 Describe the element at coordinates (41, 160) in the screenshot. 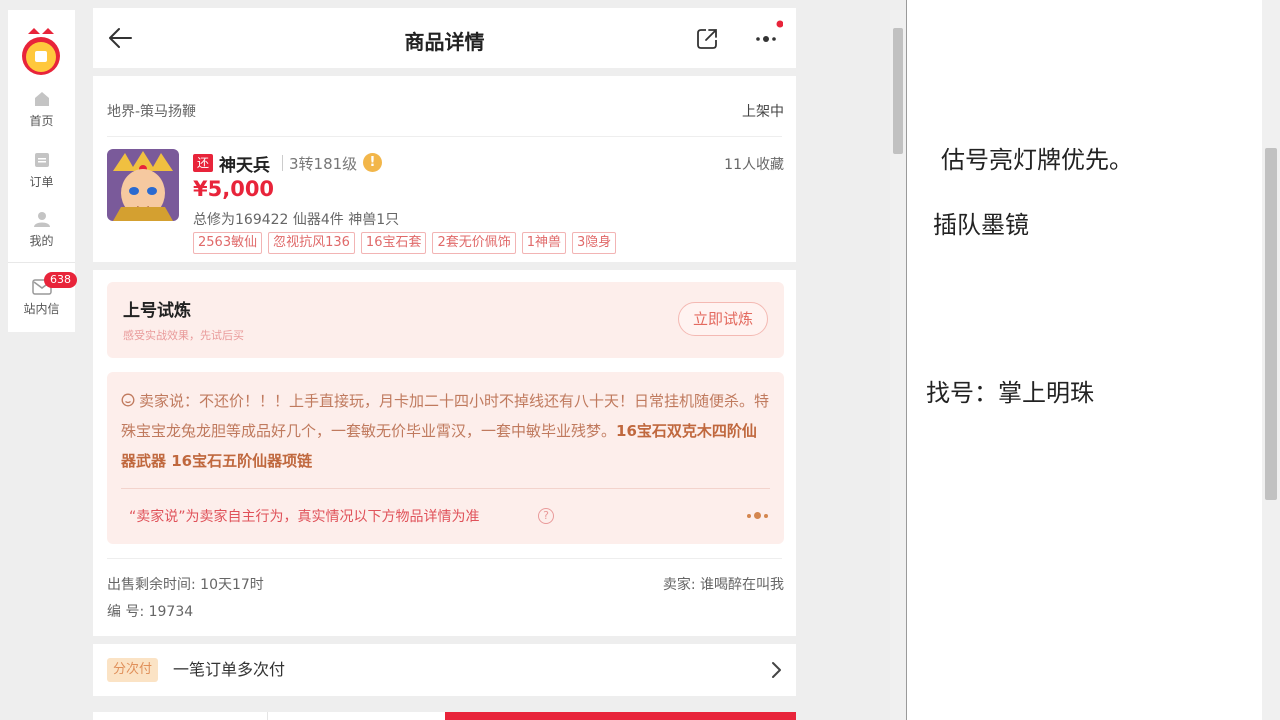

I see `order-icon` at that location.